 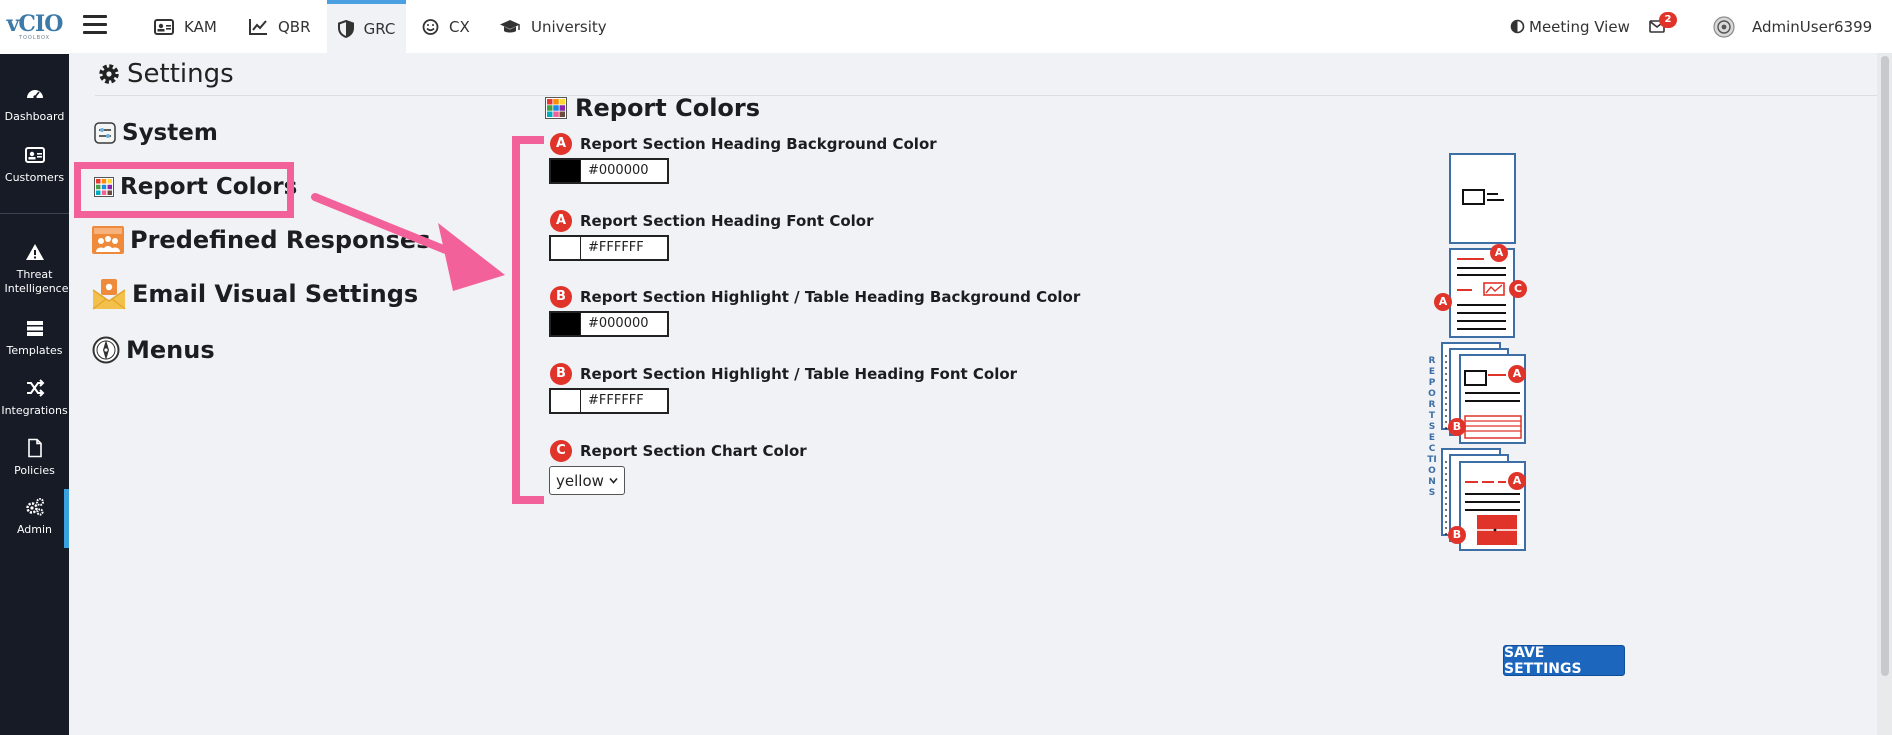 What do you see at coordinates (34, 116) in the screenshot?
I see `sidebar-item-label: Dashboard` at bounding box center [34, 116].